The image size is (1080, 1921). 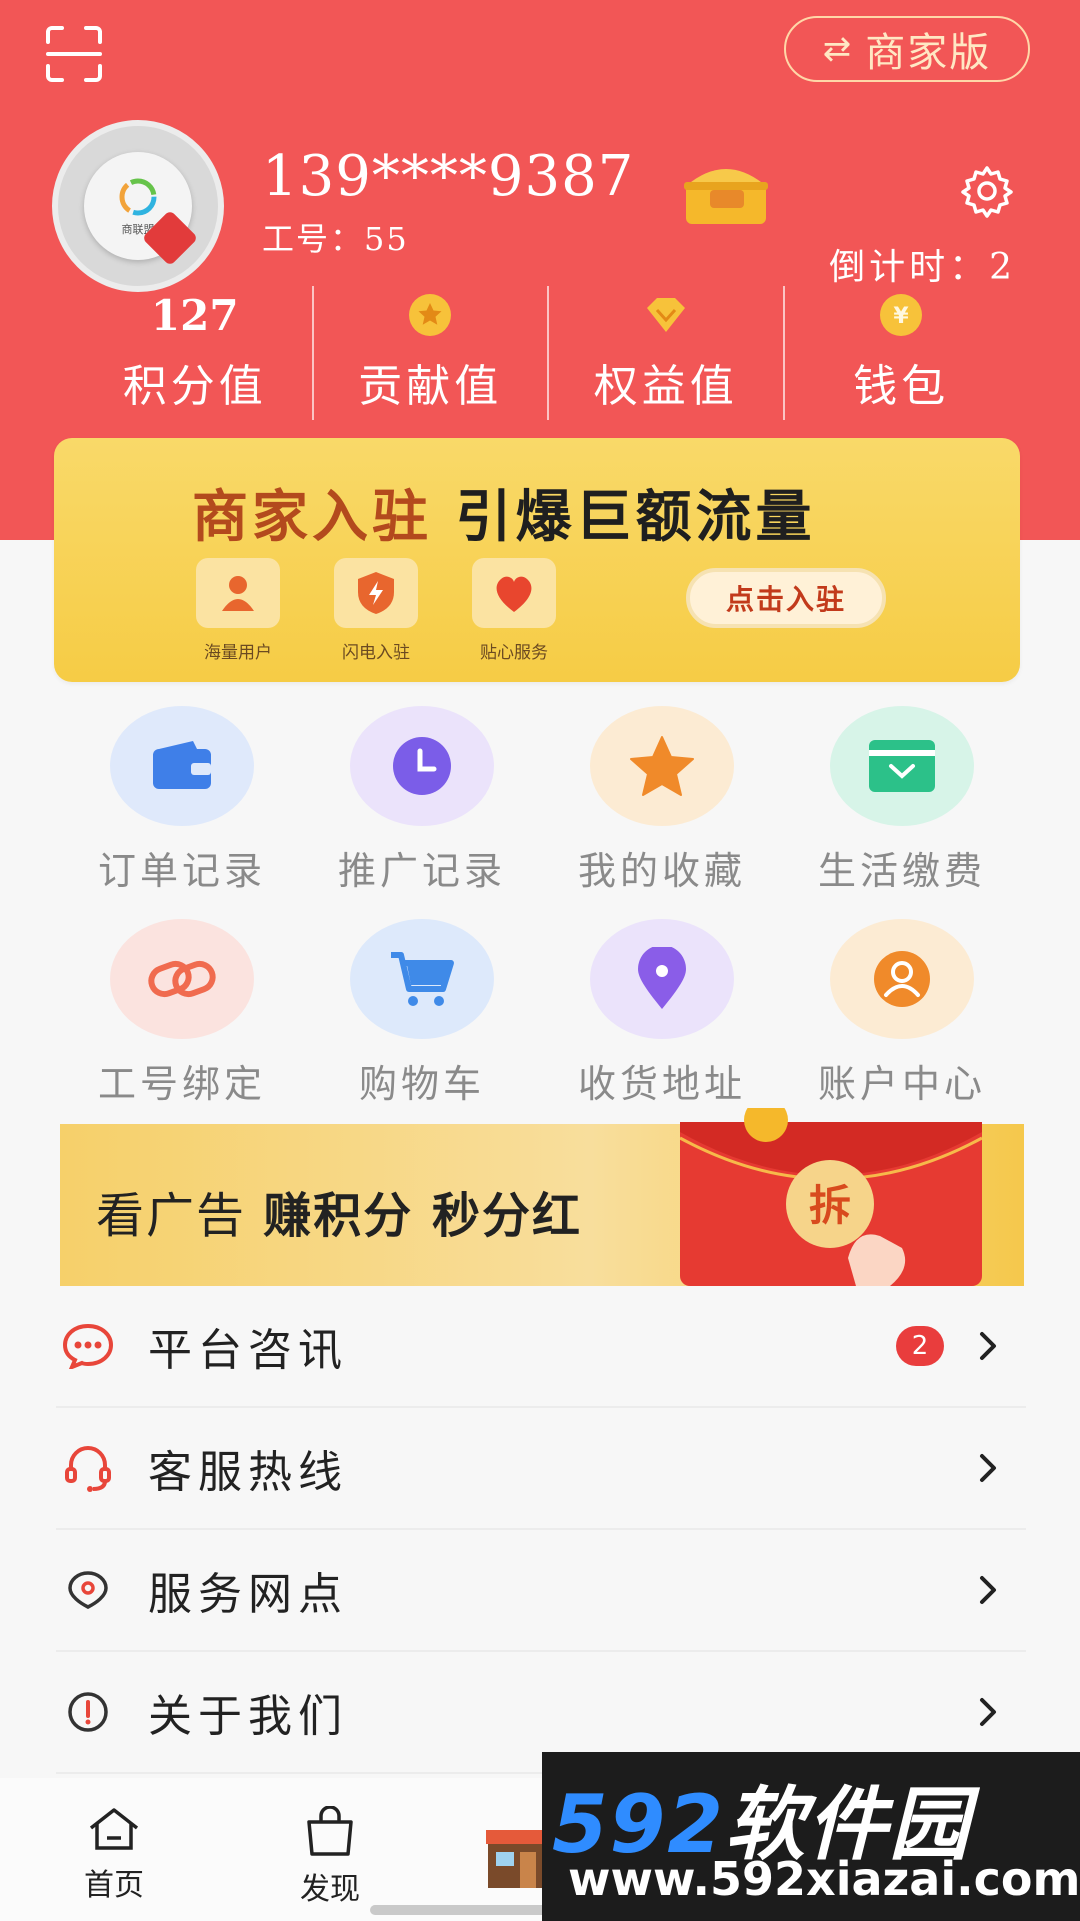 I want to click on stat-rights: 权益值, so click(x=667, y=353).